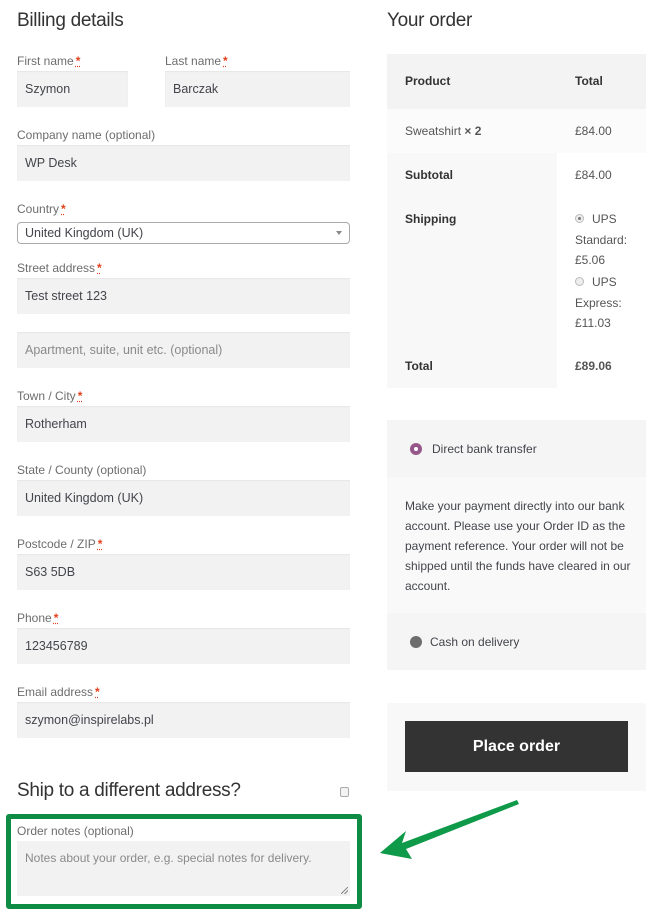 This screenshot has width=656, height=913. I want to click on total-label: Total, so click(419, 366).